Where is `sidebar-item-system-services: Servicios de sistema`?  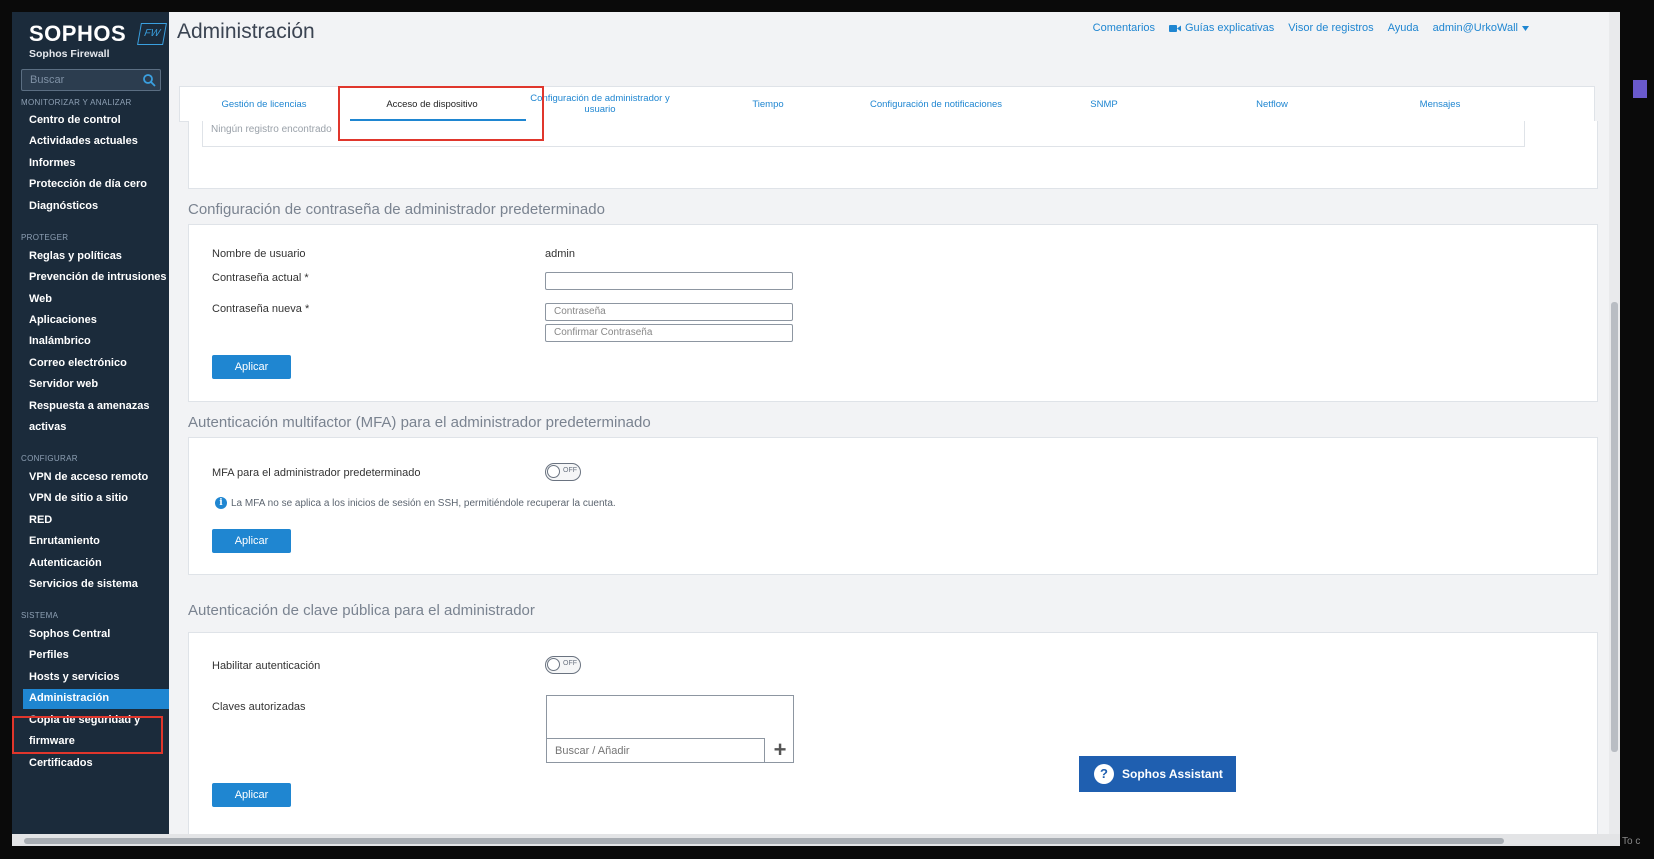 sidebar-item-system-services: Servicios de sistema is located at coordinates (83, 584).